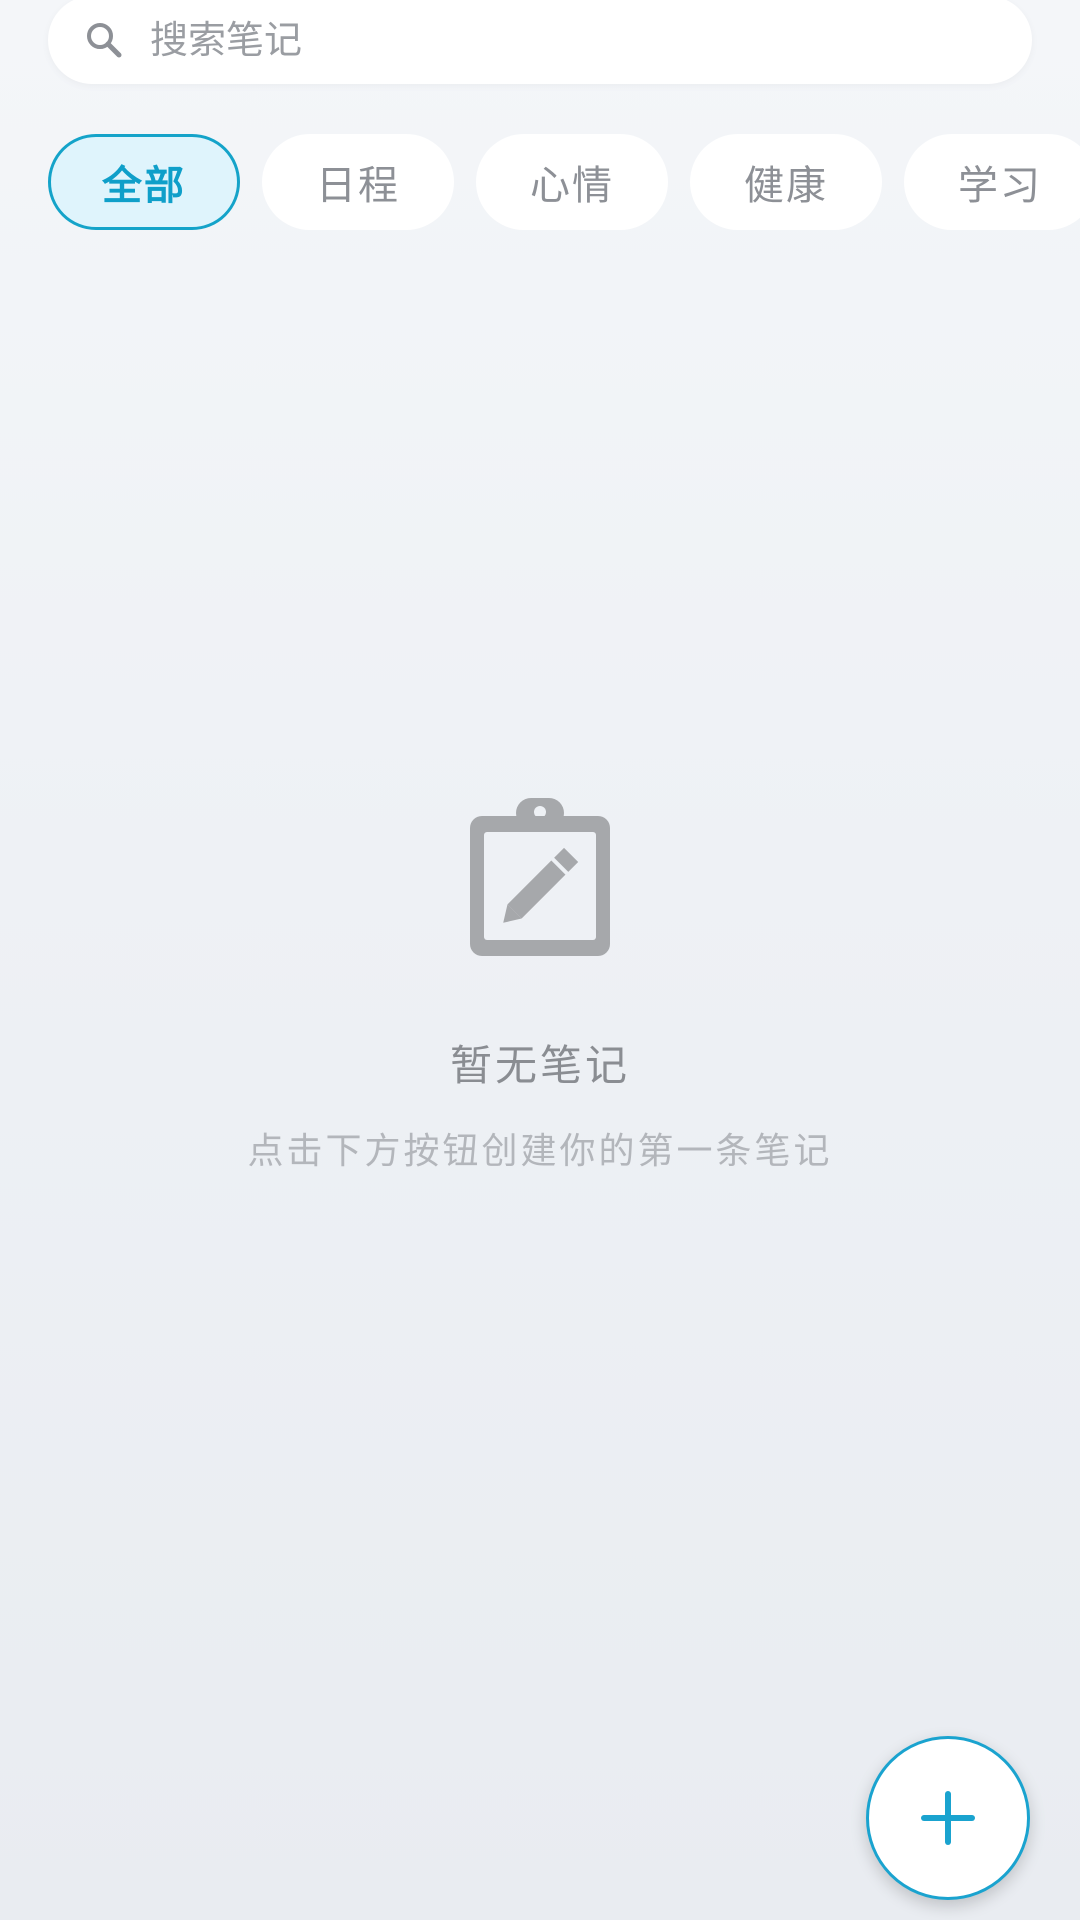 The image size is (1080, 1920). What do you see at coordinates (144, 182) in the screenshot?
I see `category-tab-all: 全部` at bounding box center [144, 182].